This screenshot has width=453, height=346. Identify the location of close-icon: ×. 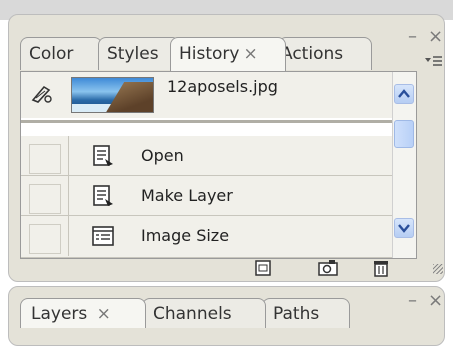
(435, 300).